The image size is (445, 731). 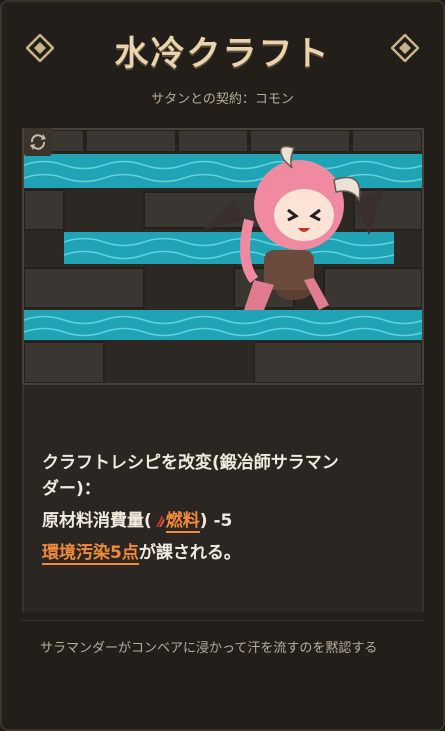 I want to click on refresh-icon, so click(x=38, y=142).